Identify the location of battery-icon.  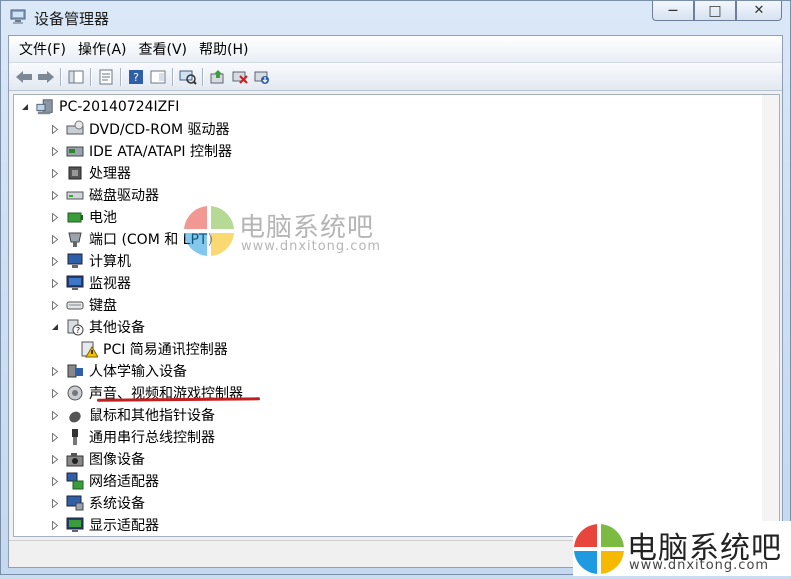
(75, 217).